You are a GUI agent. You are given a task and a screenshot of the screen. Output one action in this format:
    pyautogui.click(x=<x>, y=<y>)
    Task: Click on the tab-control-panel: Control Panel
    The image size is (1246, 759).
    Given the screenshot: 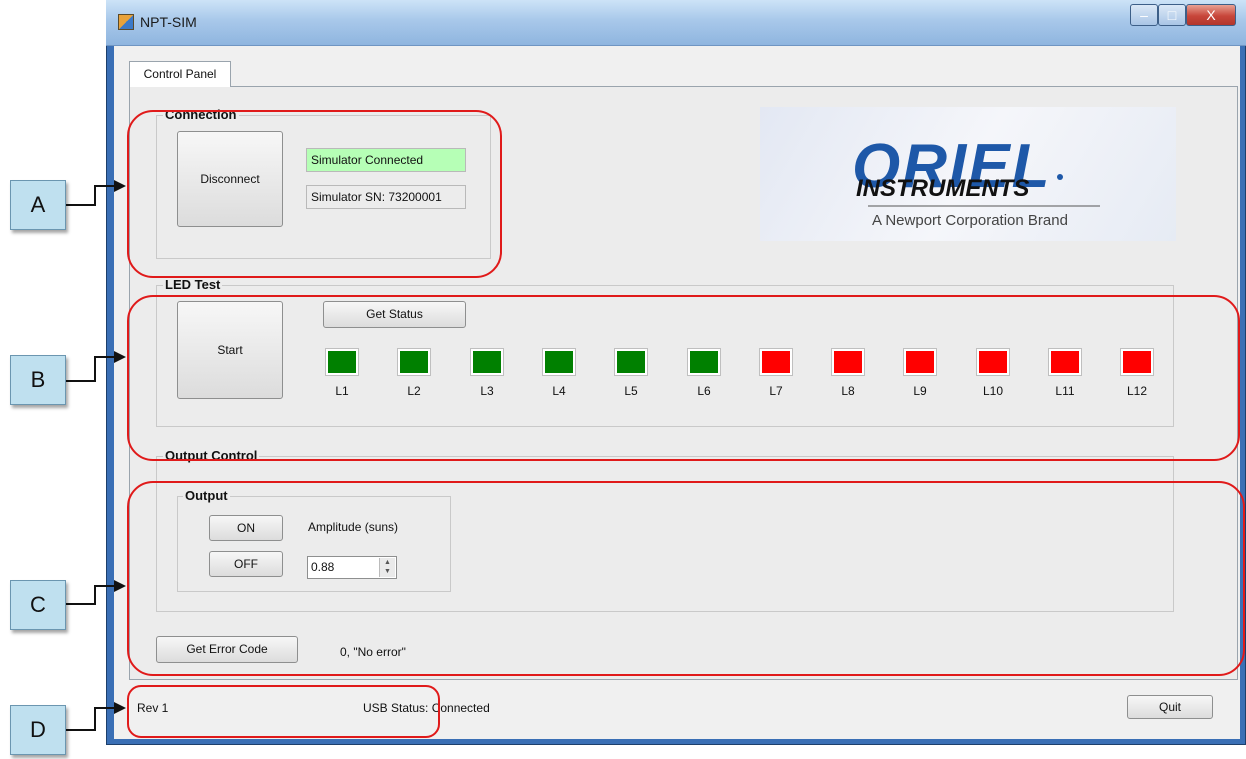 What is the action you would take?
    pyautogui.click(x=180, y=74)
    